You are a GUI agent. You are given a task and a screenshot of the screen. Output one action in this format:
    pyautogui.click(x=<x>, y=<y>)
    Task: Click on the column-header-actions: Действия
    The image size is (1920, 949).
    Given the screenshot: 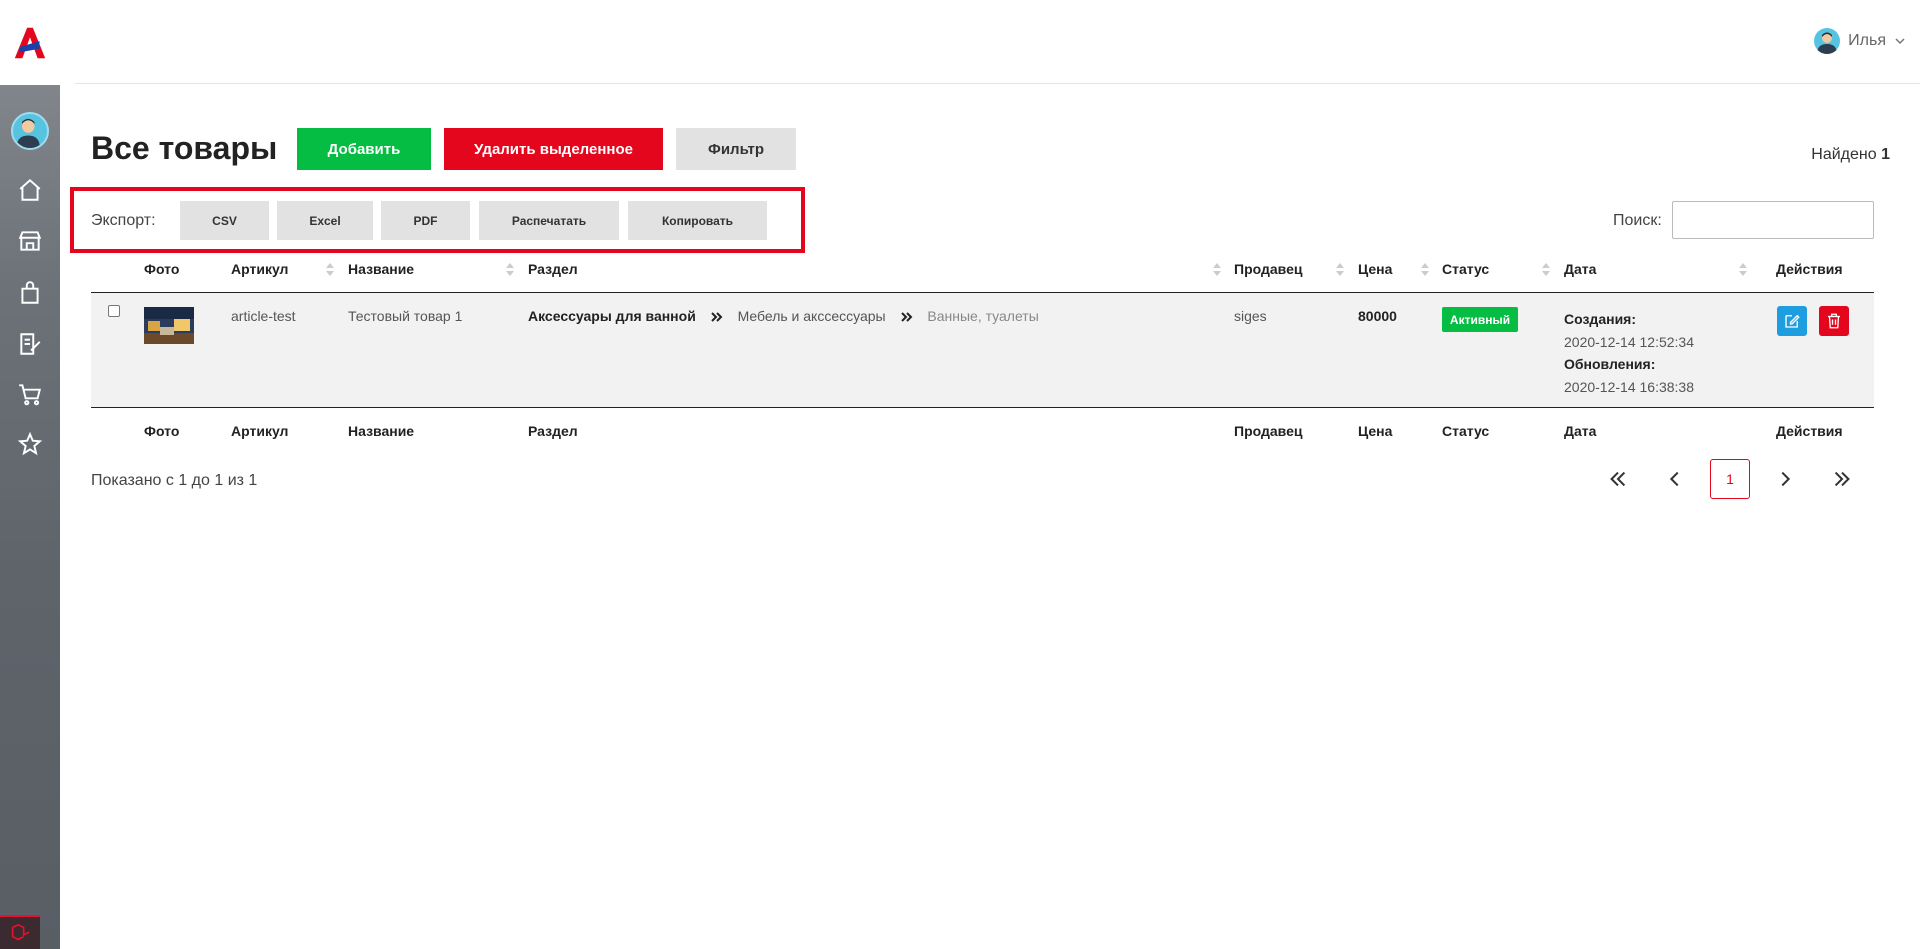 What is the action you would take?
    pyautogui.click(x=1809, y=269)
    